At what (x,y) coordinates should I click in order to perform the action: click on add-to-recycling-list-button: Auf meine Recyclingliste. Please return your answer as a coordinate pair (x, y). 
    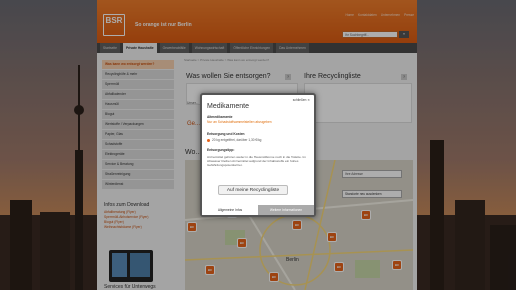
    Looking at the image, I should click on (253, 190).